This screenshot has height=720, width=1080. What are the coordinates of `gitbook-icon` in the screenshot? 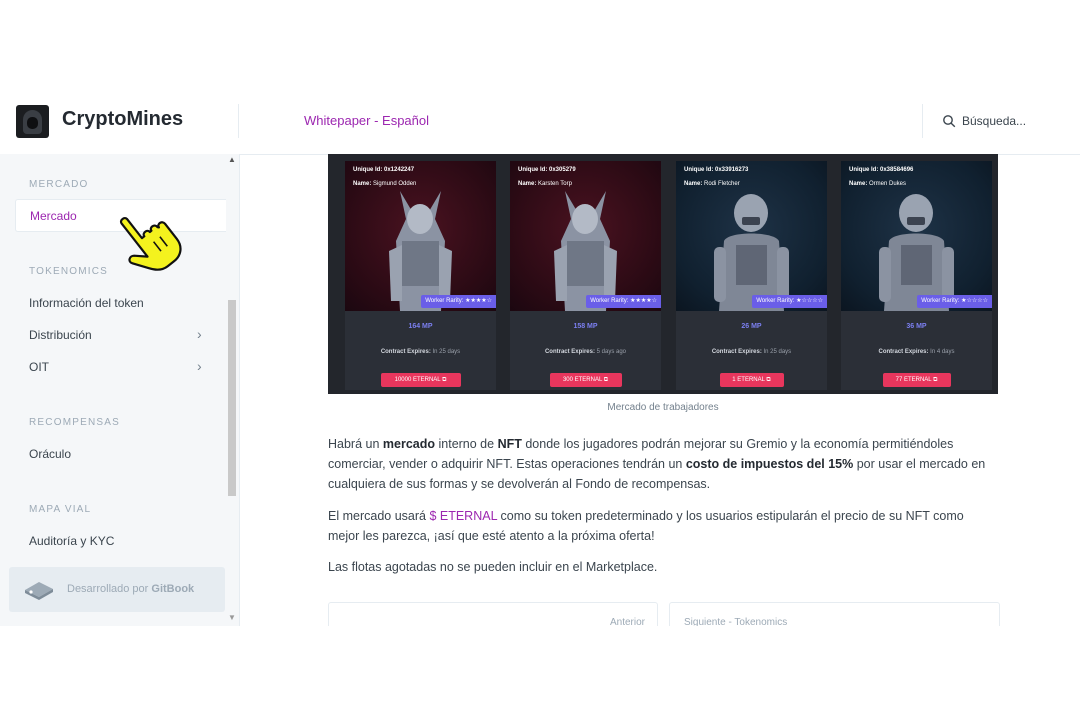 It's located at (39, 591).